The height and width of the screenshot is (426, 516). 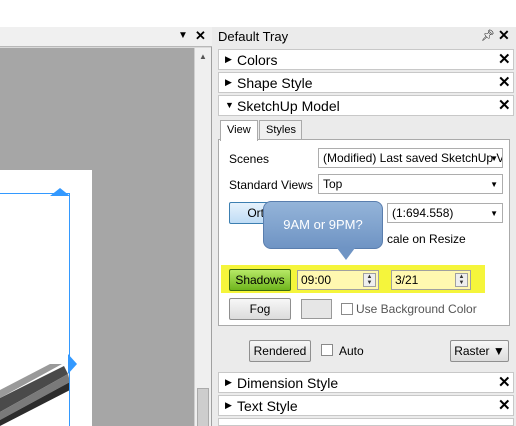 I want to click on selection-frame, so click(x=35, y=309).